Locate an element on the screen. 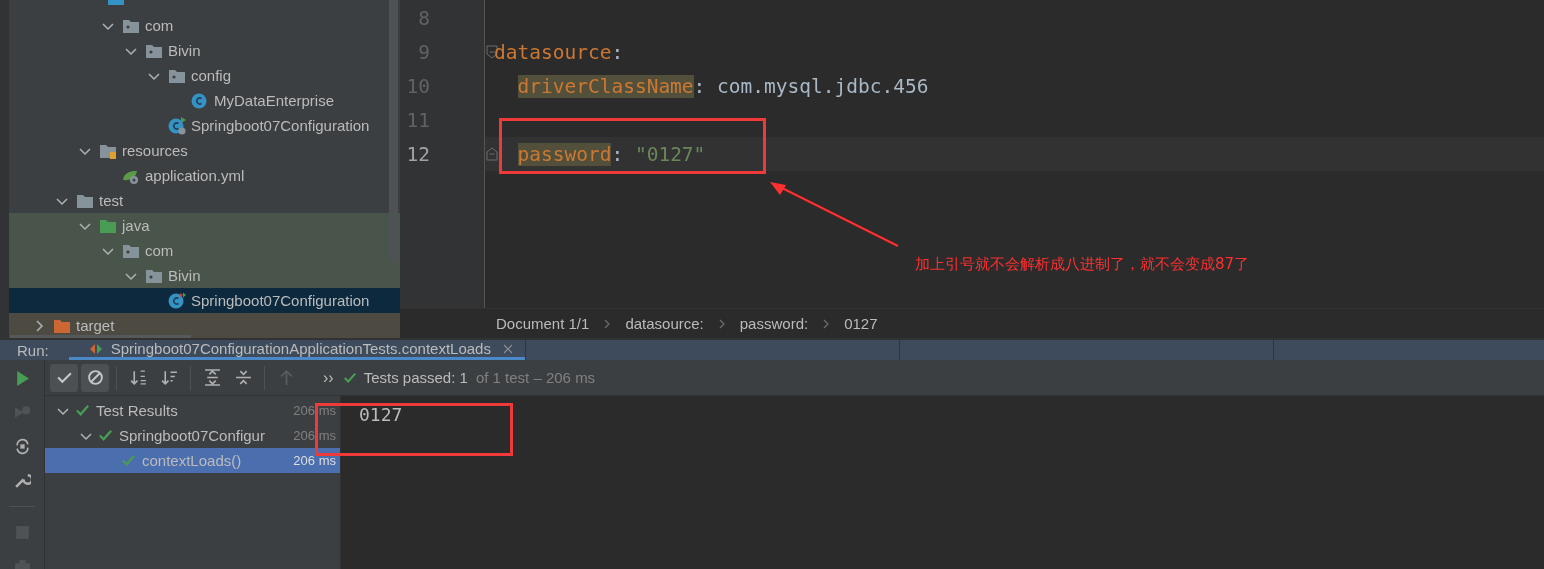 Image resolution: width=1544 pixels, height=569 pixels. prohibited-icon is located at coordinates (95, 377).